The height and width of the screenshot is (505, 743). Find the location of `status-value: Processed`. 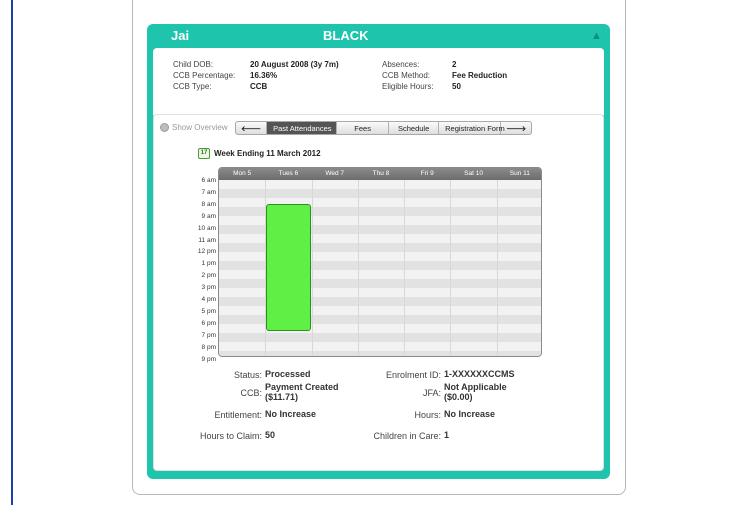

status-value: Processed is located at coordinates (288, 374).